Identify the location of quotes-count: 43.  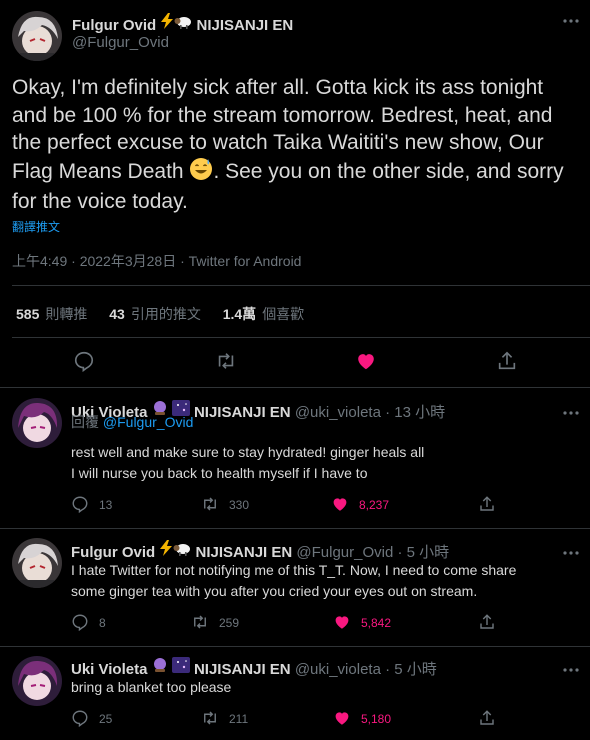
(117, 314).